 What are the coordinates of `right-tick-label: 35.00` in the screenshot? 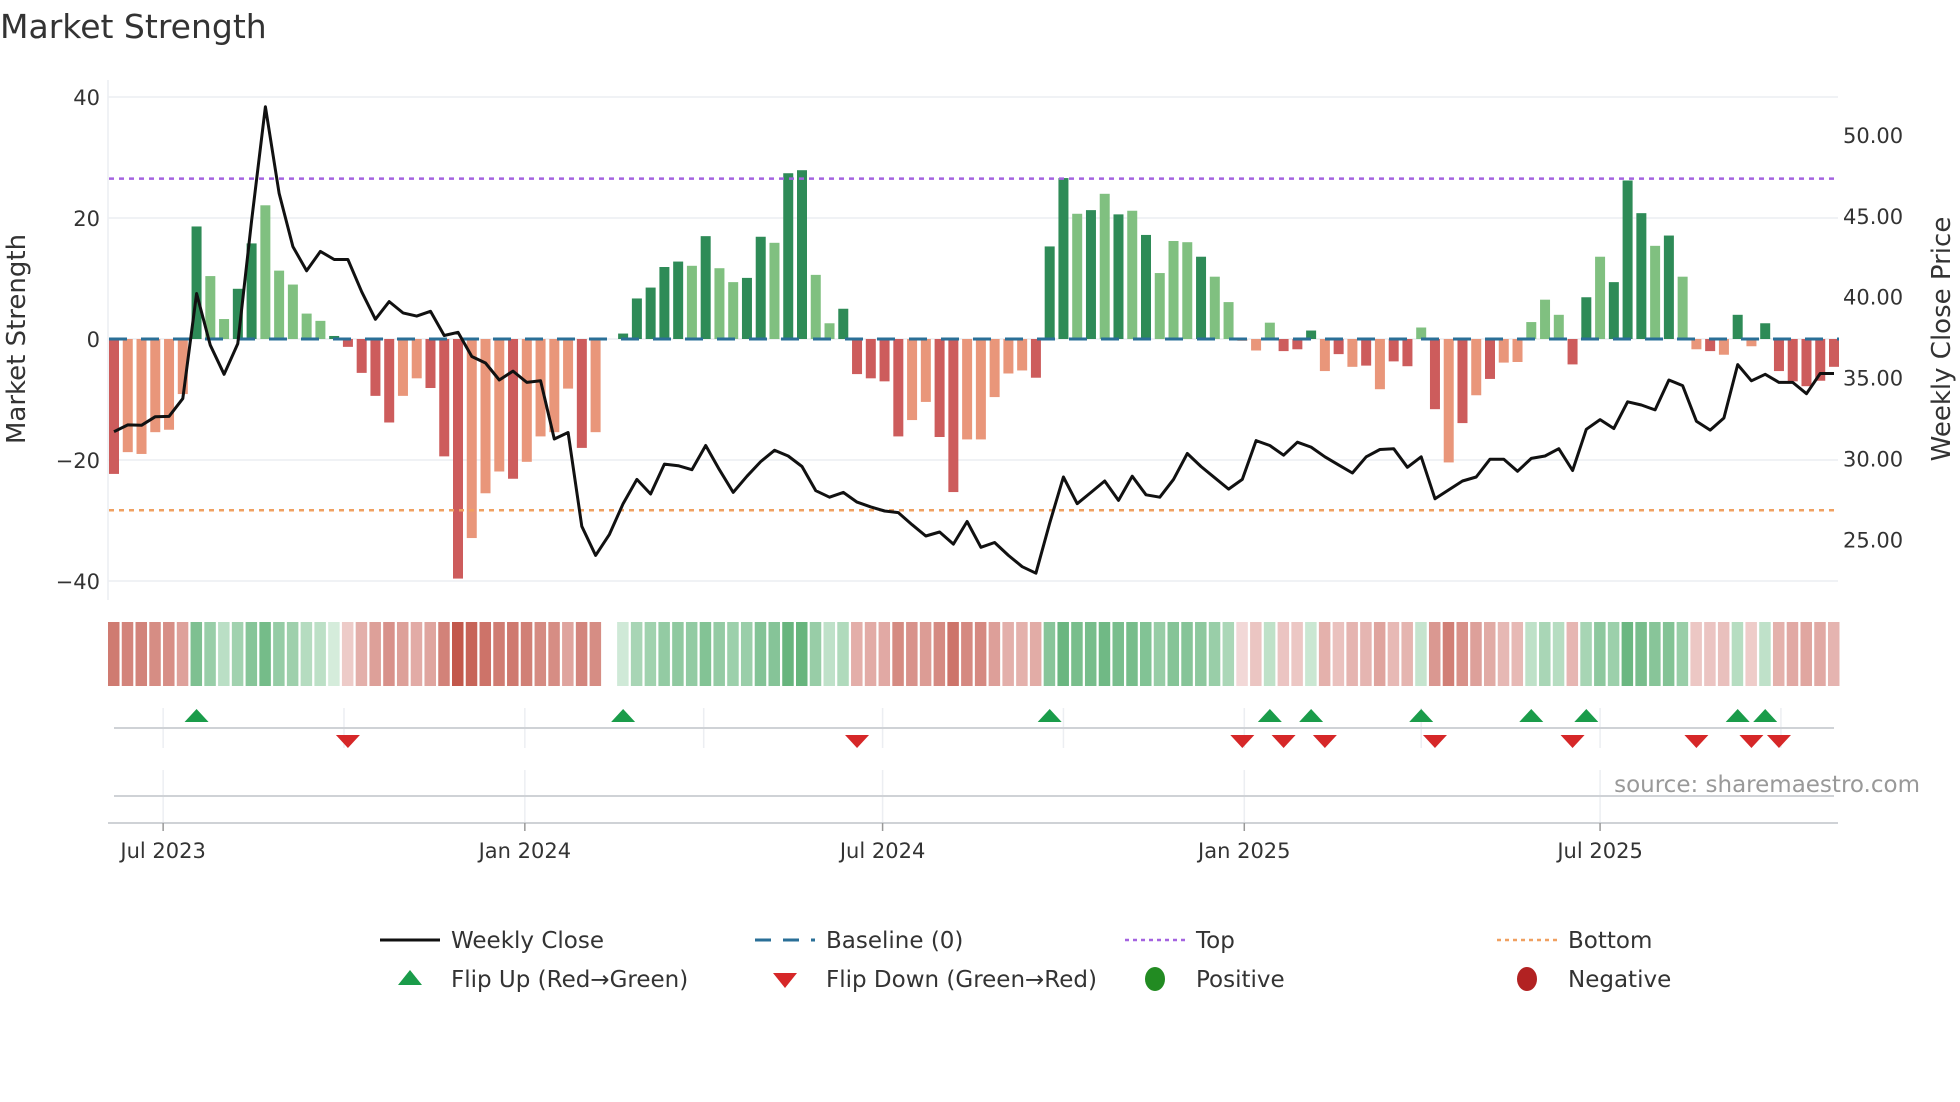 It's located at (1873, 379).